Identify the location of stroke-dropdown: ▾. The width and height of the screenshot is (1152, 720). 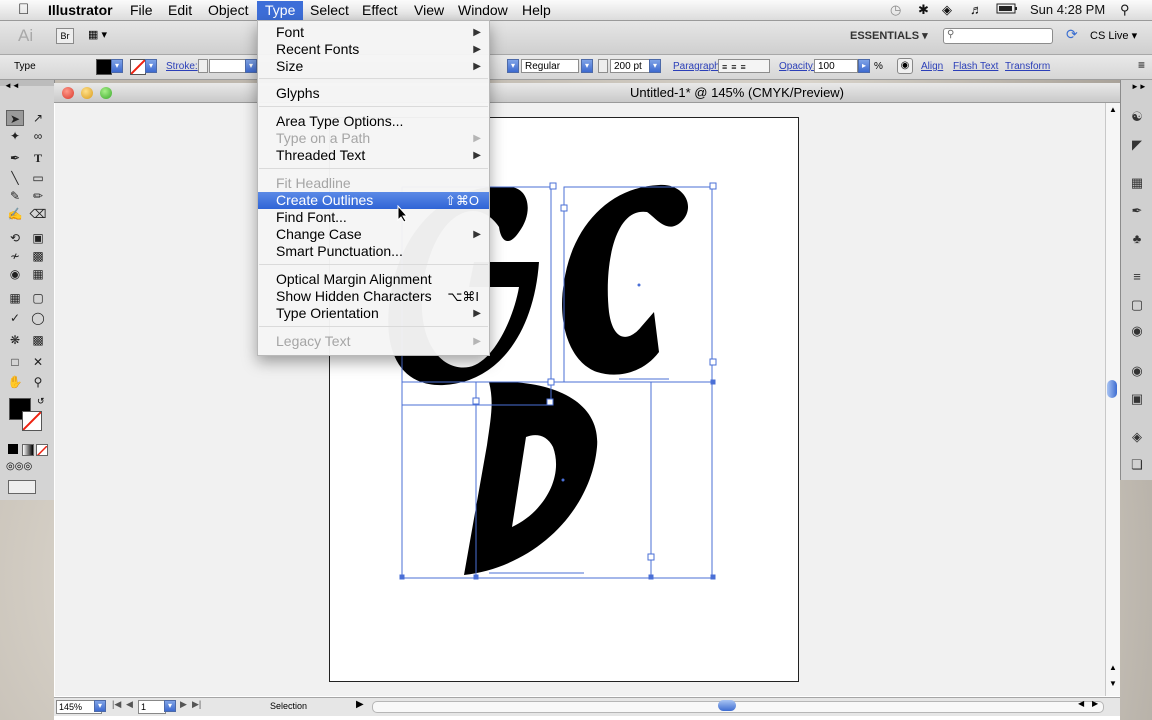
(151, 66).